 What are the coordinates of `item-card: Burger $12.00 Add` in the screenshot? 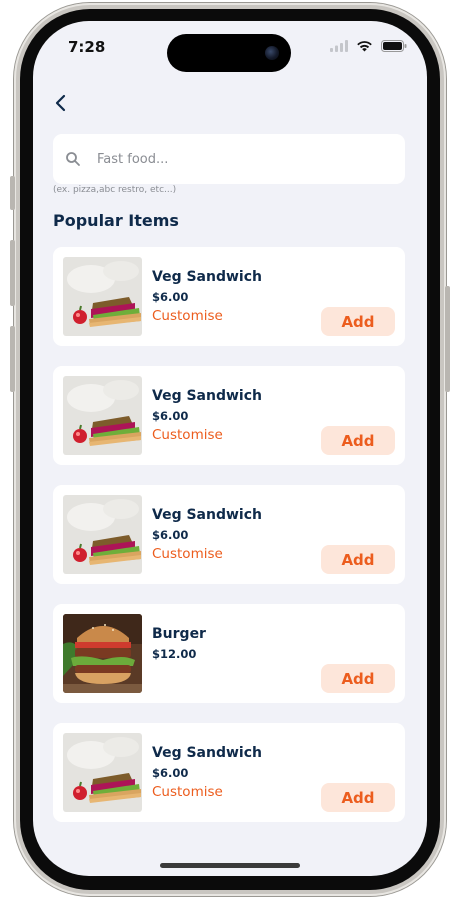 It's located at (229, 653).